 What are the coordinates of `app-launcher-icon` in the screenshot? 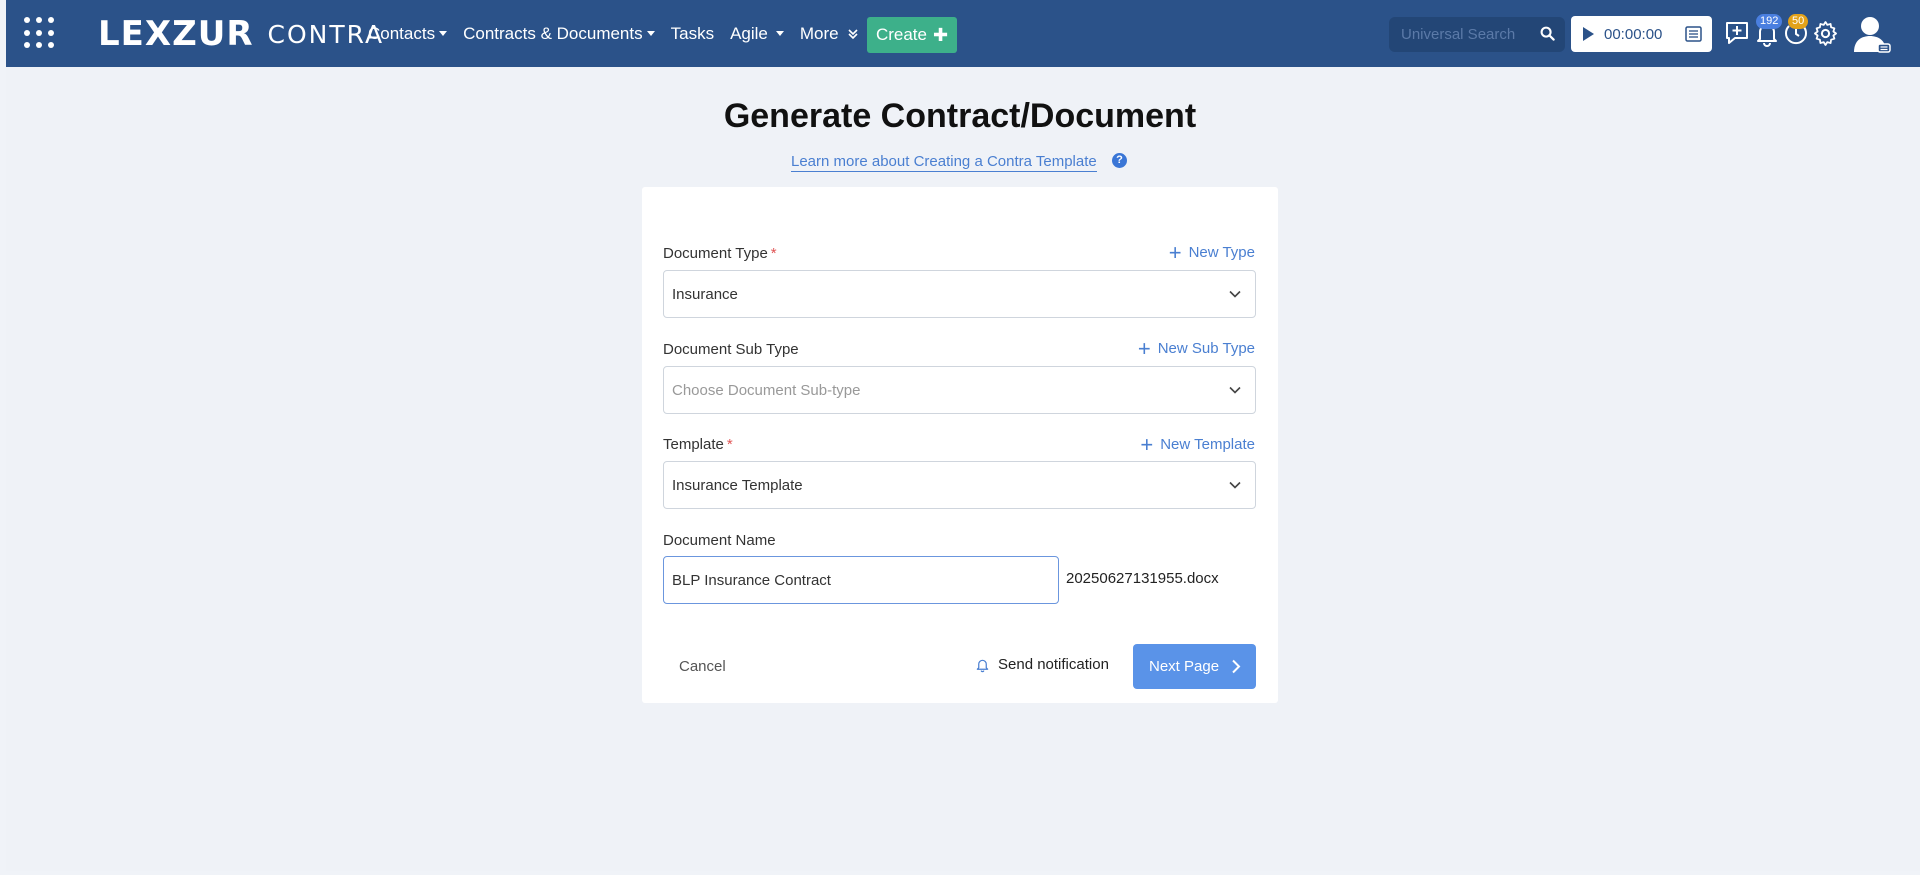 It's located at (40, 33).